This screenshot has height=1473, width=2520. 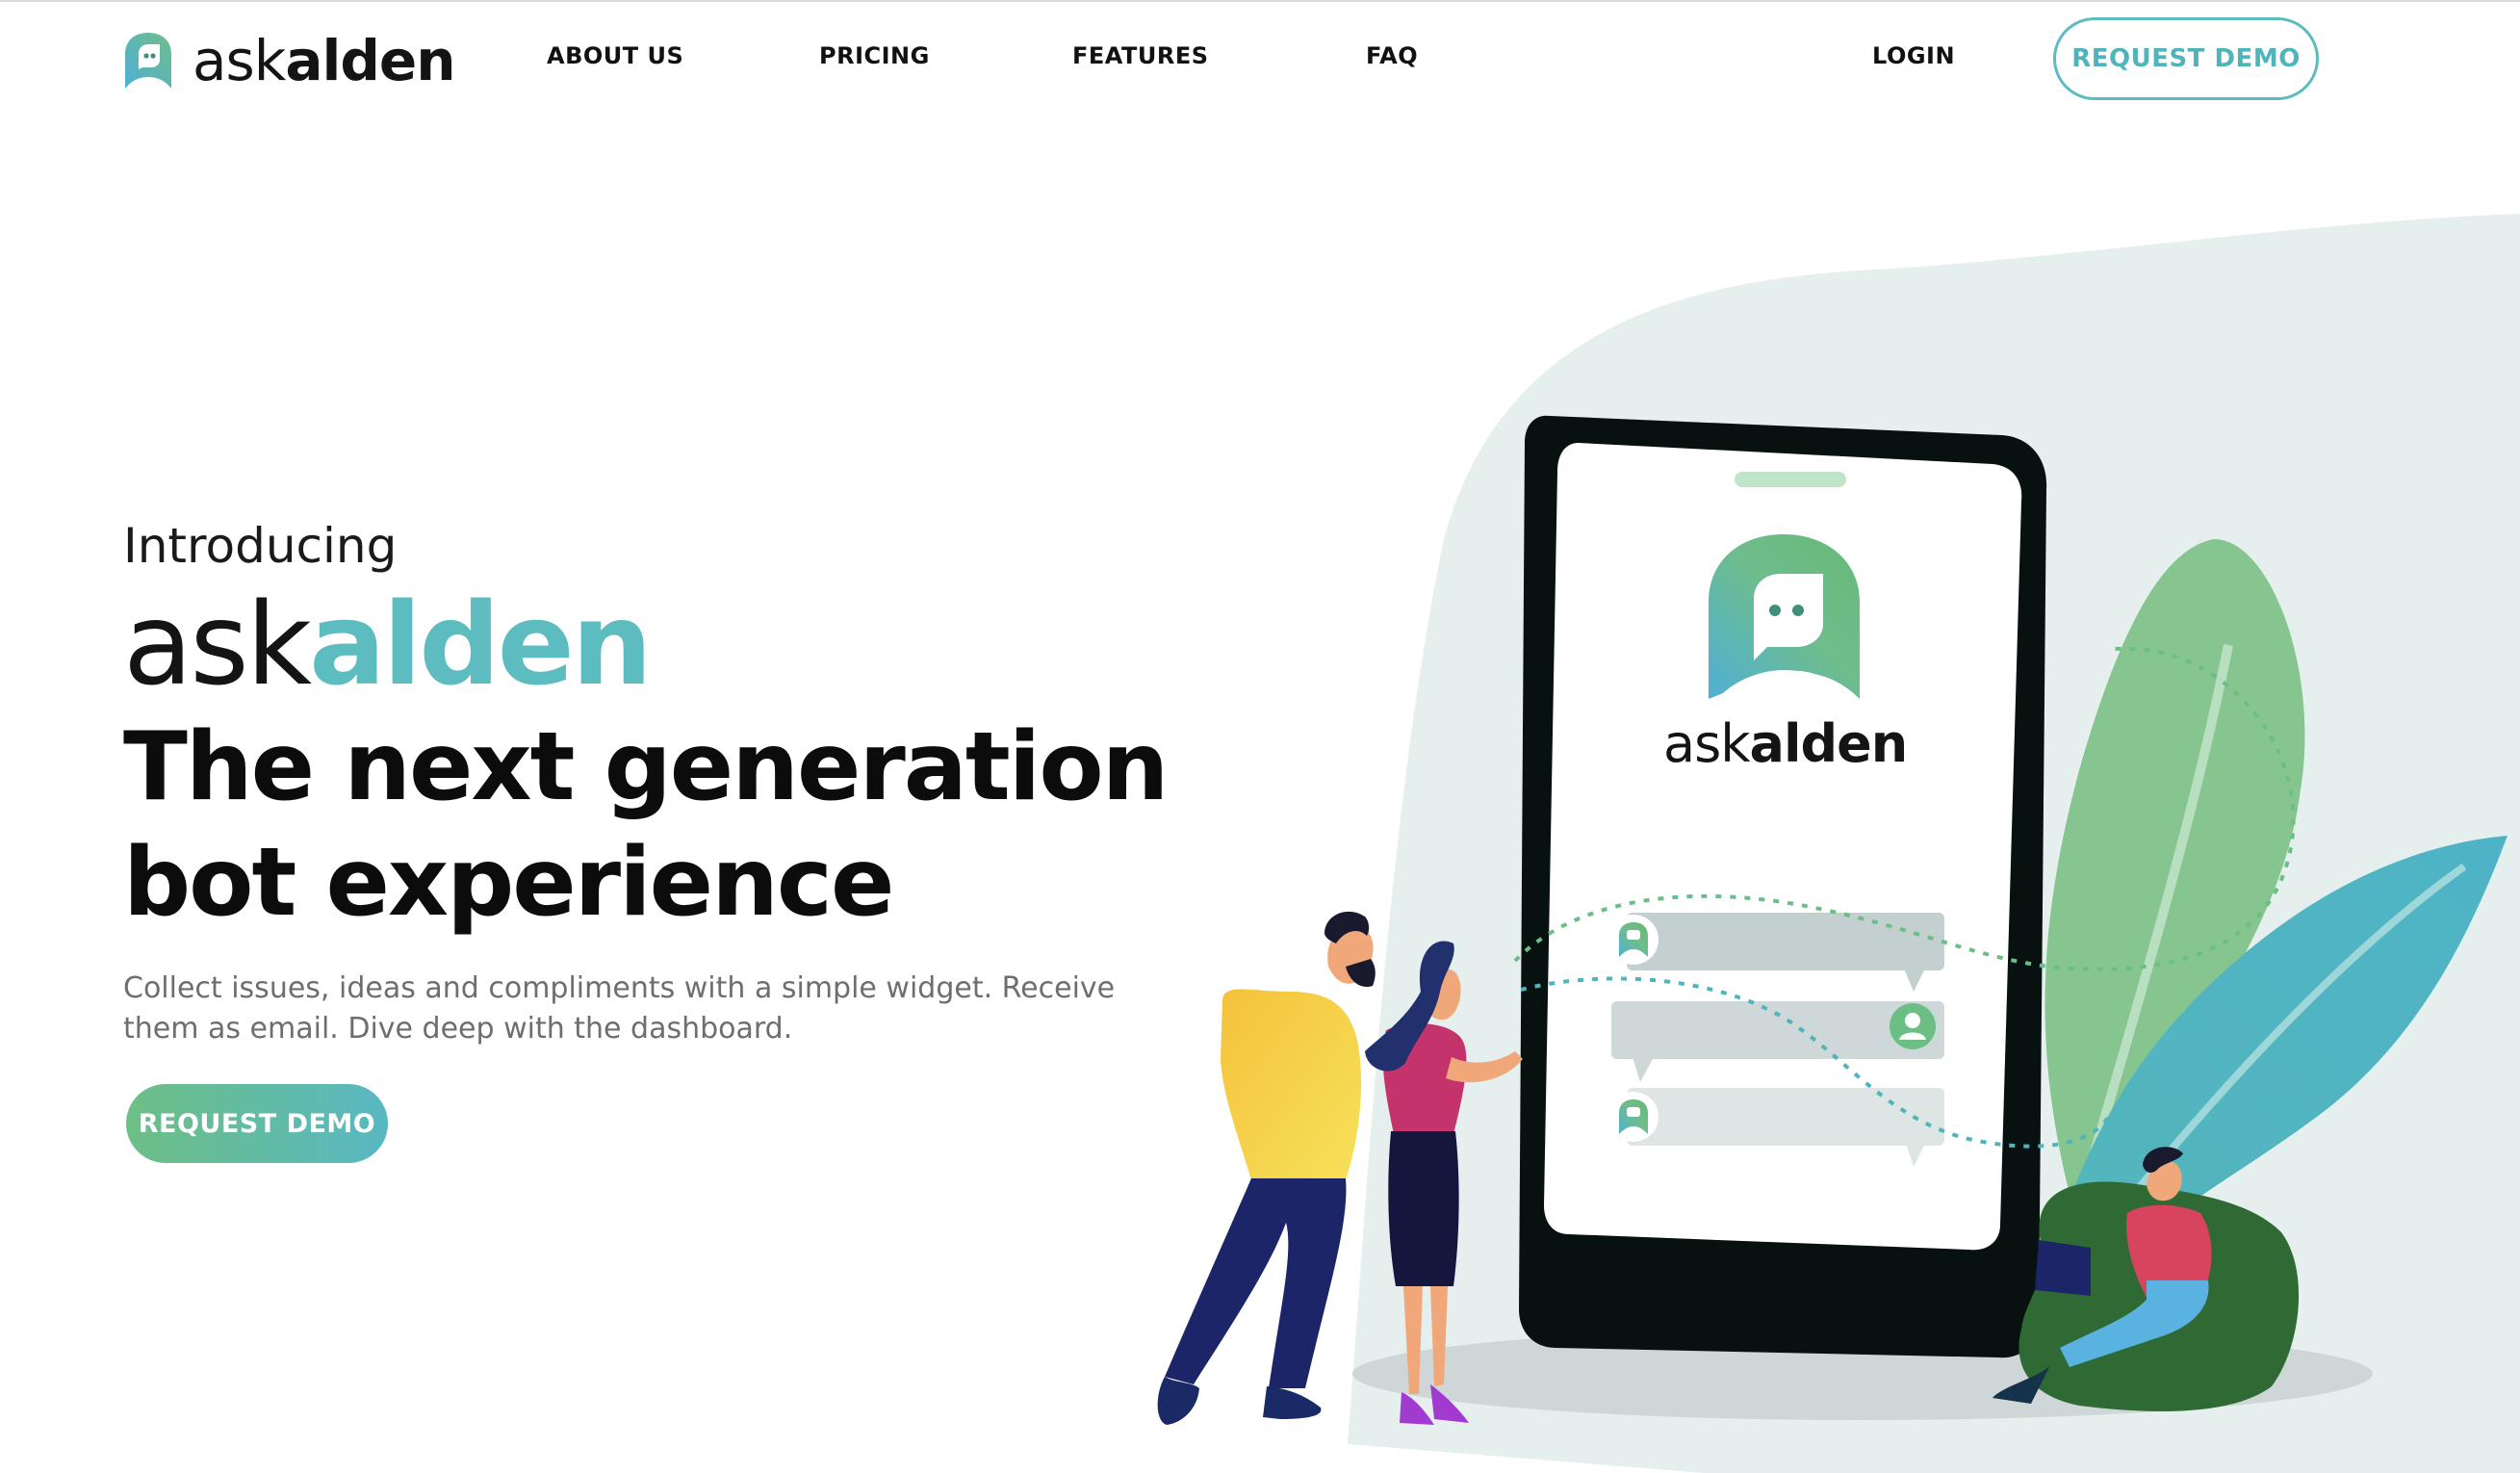 What do you see at coordinates (2186, 58) in the screenshot?
I see `request-demo-button-header: REQUEST DEMO` at bounding box center [2186, 58].